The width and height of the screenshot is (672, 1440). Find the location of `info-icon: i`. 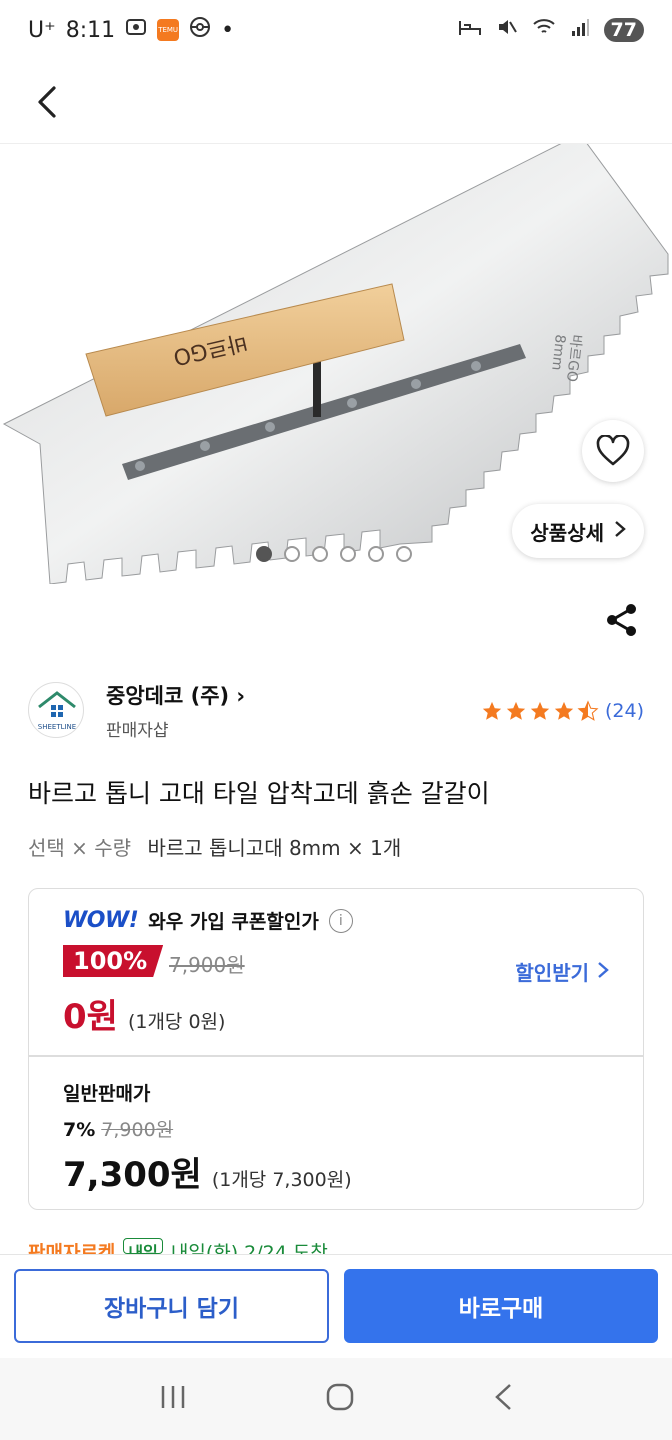

info-icon: i is located at coordinates (340, 920).